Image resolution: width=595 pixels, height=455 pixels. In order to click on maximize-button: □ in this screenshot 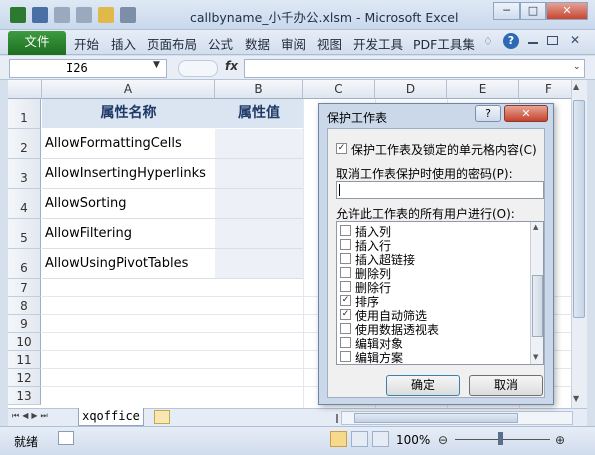, I will do `click(533, 11)`.